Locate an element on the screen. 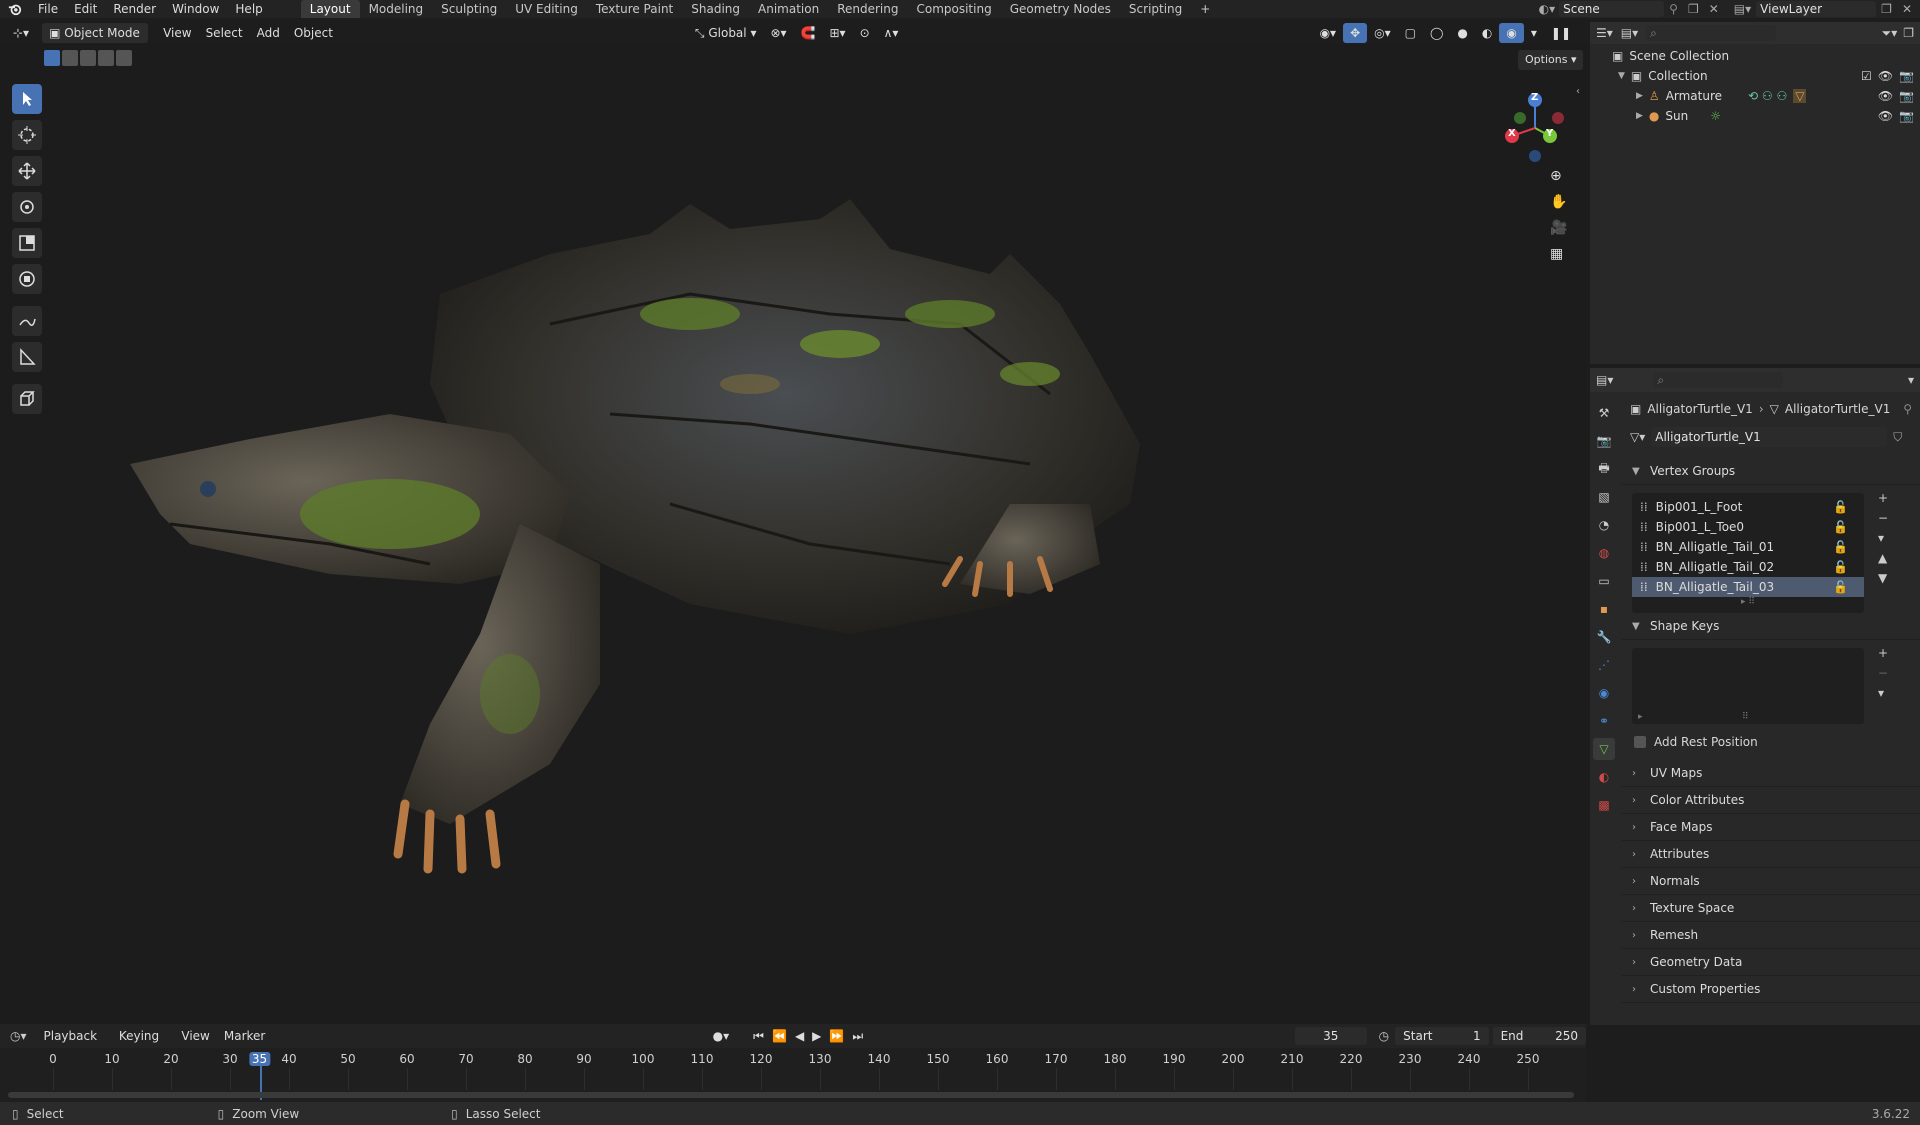 This screenshot has width=1920, height=1125. checkbox-icon: ☑ is located at coordinates (1866, 76).